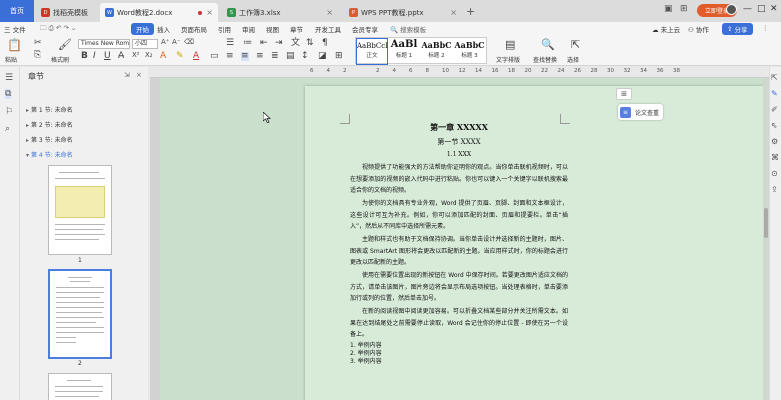 This screenshot has height=400, width=781. I want to click on style-heading-1: AaBl 标题 1, so click(404, 51).